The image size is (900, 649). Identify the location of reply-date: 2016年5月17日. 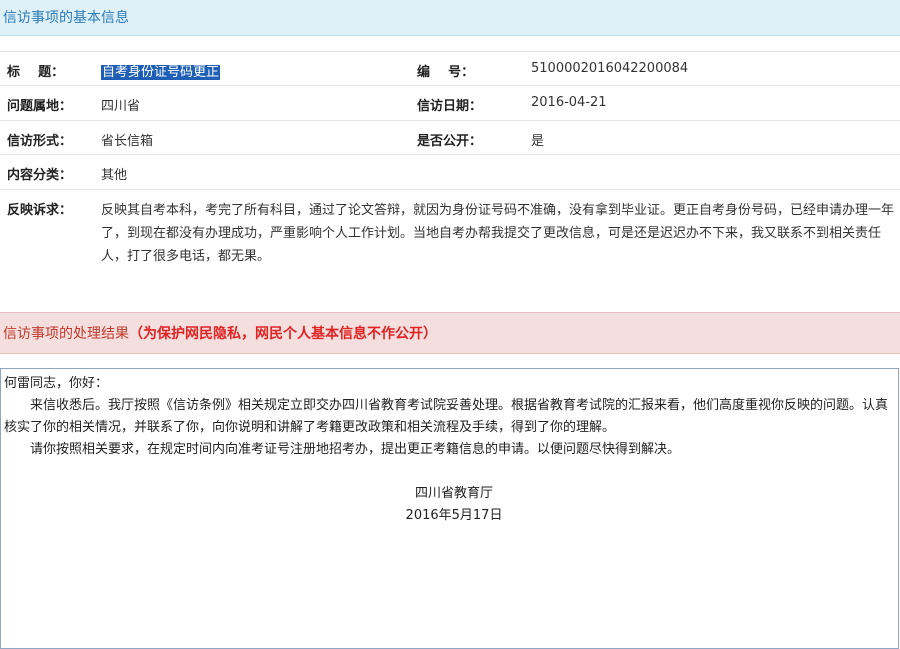
(454, 515).